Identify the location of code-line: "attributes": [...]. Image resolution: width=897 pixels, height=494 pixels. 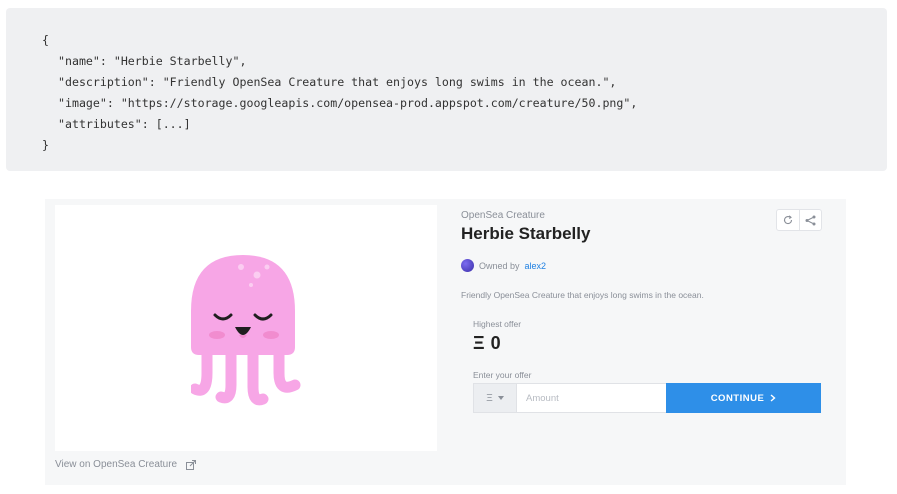
(124, 124).